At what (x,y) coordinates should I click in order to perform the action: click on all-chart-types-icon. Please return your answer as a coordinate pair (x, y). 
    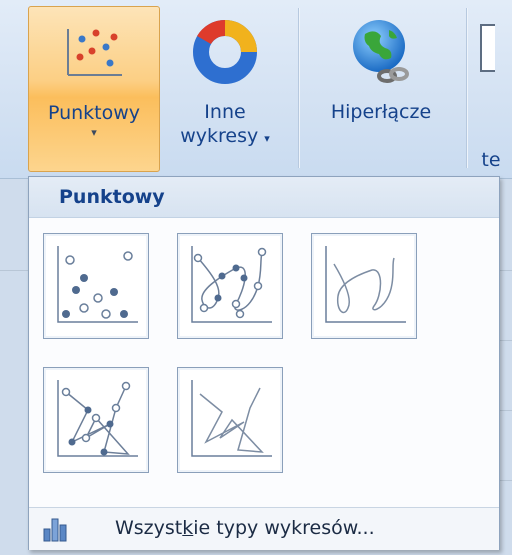
    Looking at the image, I should click on (55, 530).